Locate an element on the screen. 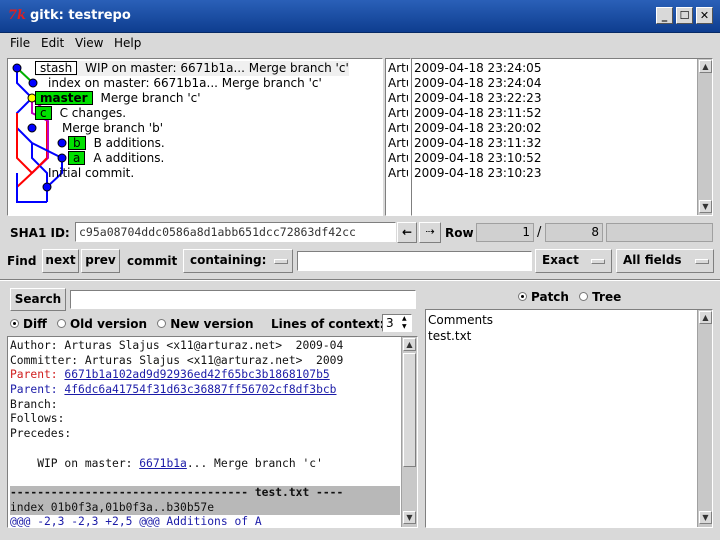 The height and width of the screenshot is (540, 720). diff-precedes: Precedes: is located at coordinates (41, 434).